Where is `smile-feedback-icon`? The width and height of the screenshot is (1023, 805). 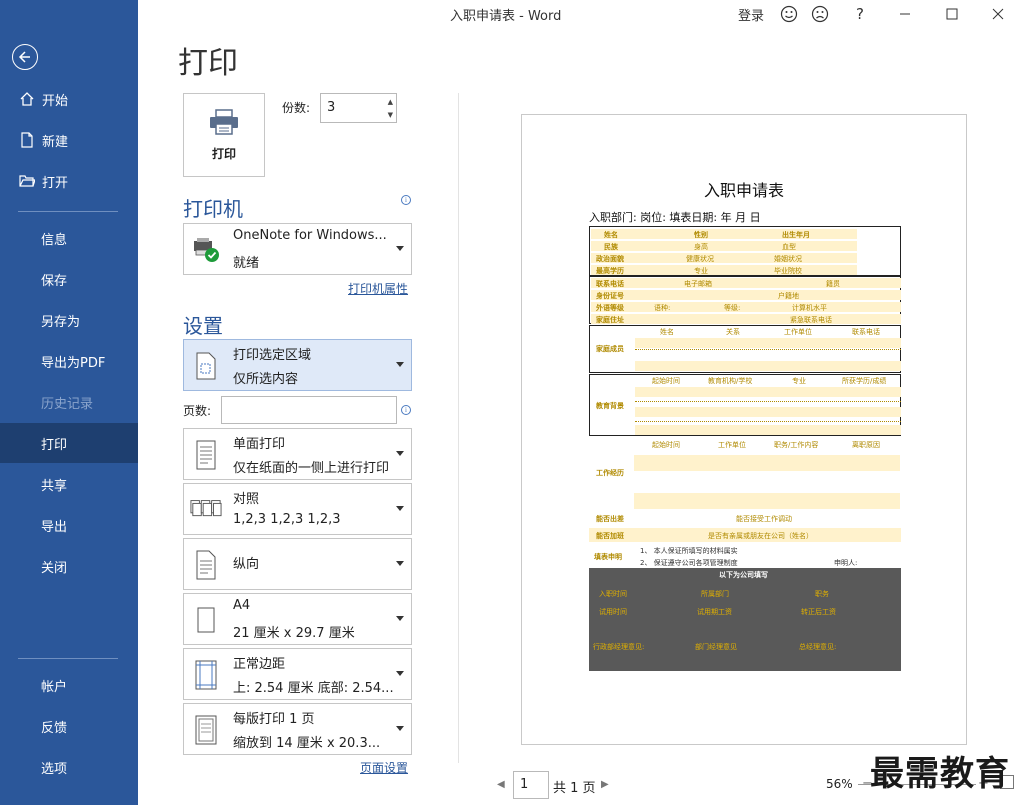
smile-feedback-icon is located at coordinates (789, 14).